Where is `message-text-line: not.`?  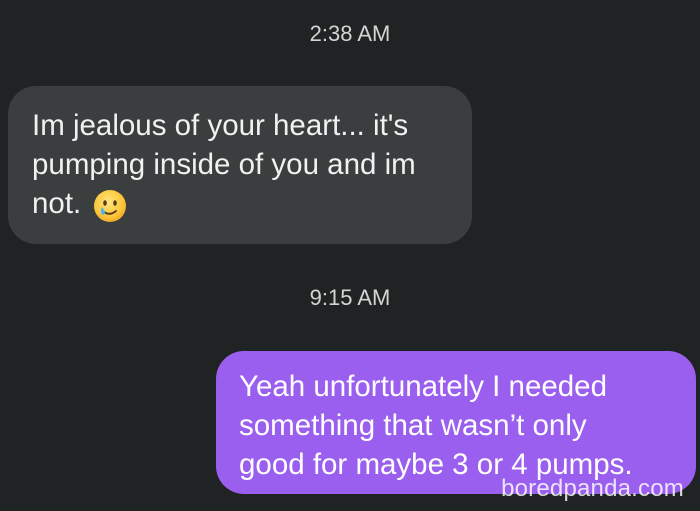 message-text-line: not. is located at coordinates (241, 203).